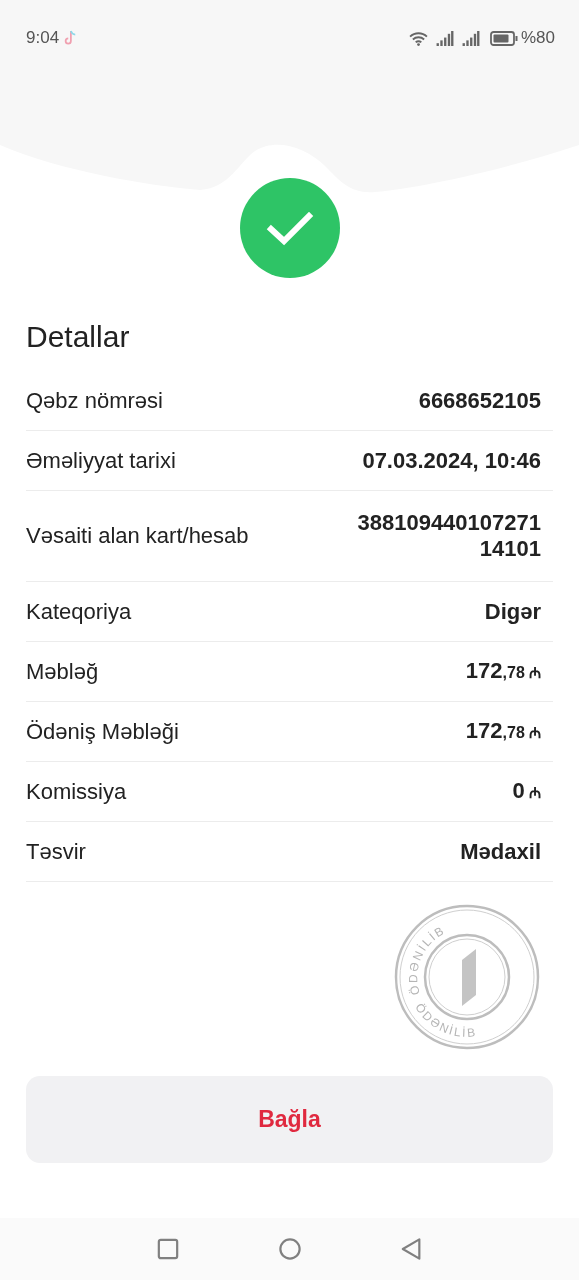 This screenshot has height=1280, width=579. What do you see at coordinates (289, 1249) in the screenshot?
I see `home-button` at bounding box center [289, 1249].